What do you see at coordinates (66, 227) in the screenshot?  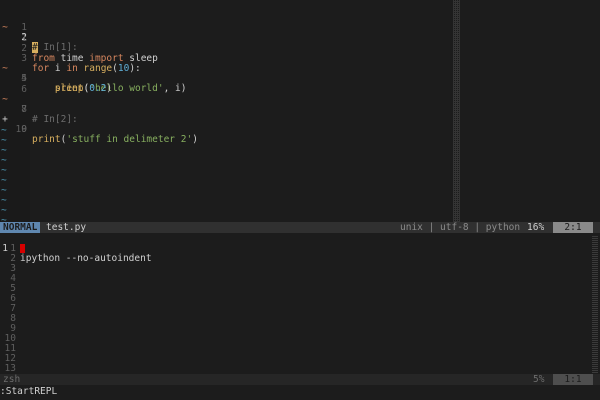 I see `file-name: test.py` at bounding box center [66, 227].